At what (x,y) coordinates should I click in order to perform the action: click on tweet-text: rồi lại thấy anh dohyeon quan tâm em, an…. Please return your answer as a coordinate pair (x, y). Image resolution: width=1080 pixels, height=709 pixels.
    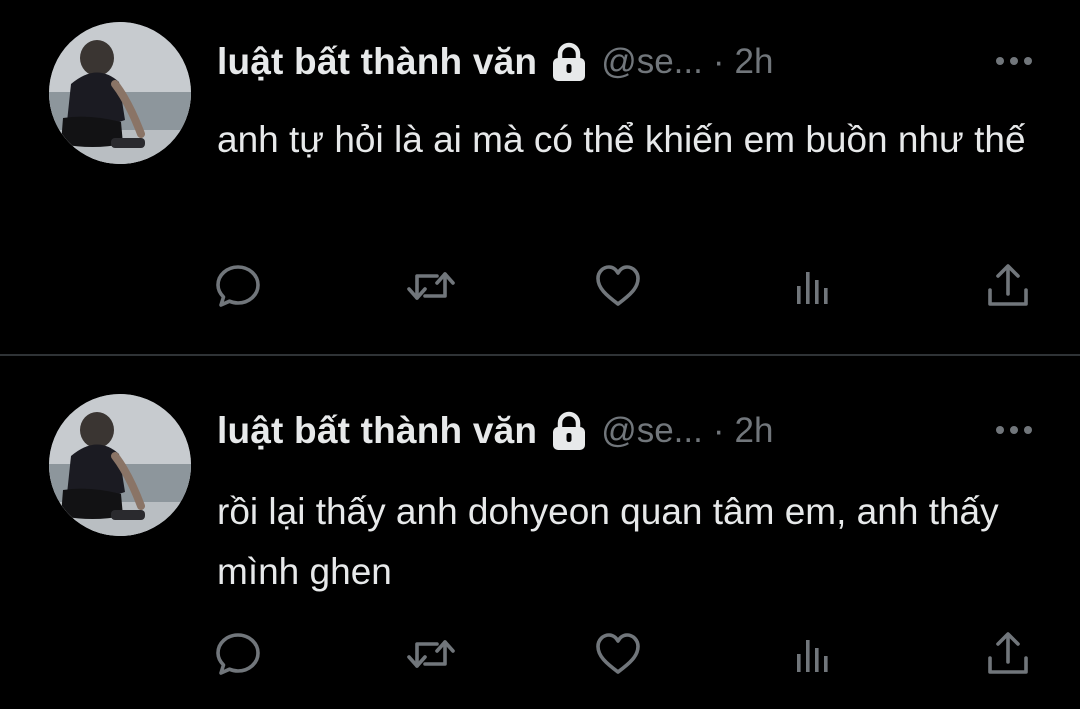
    Looking at the image, I should click on (608, 541).